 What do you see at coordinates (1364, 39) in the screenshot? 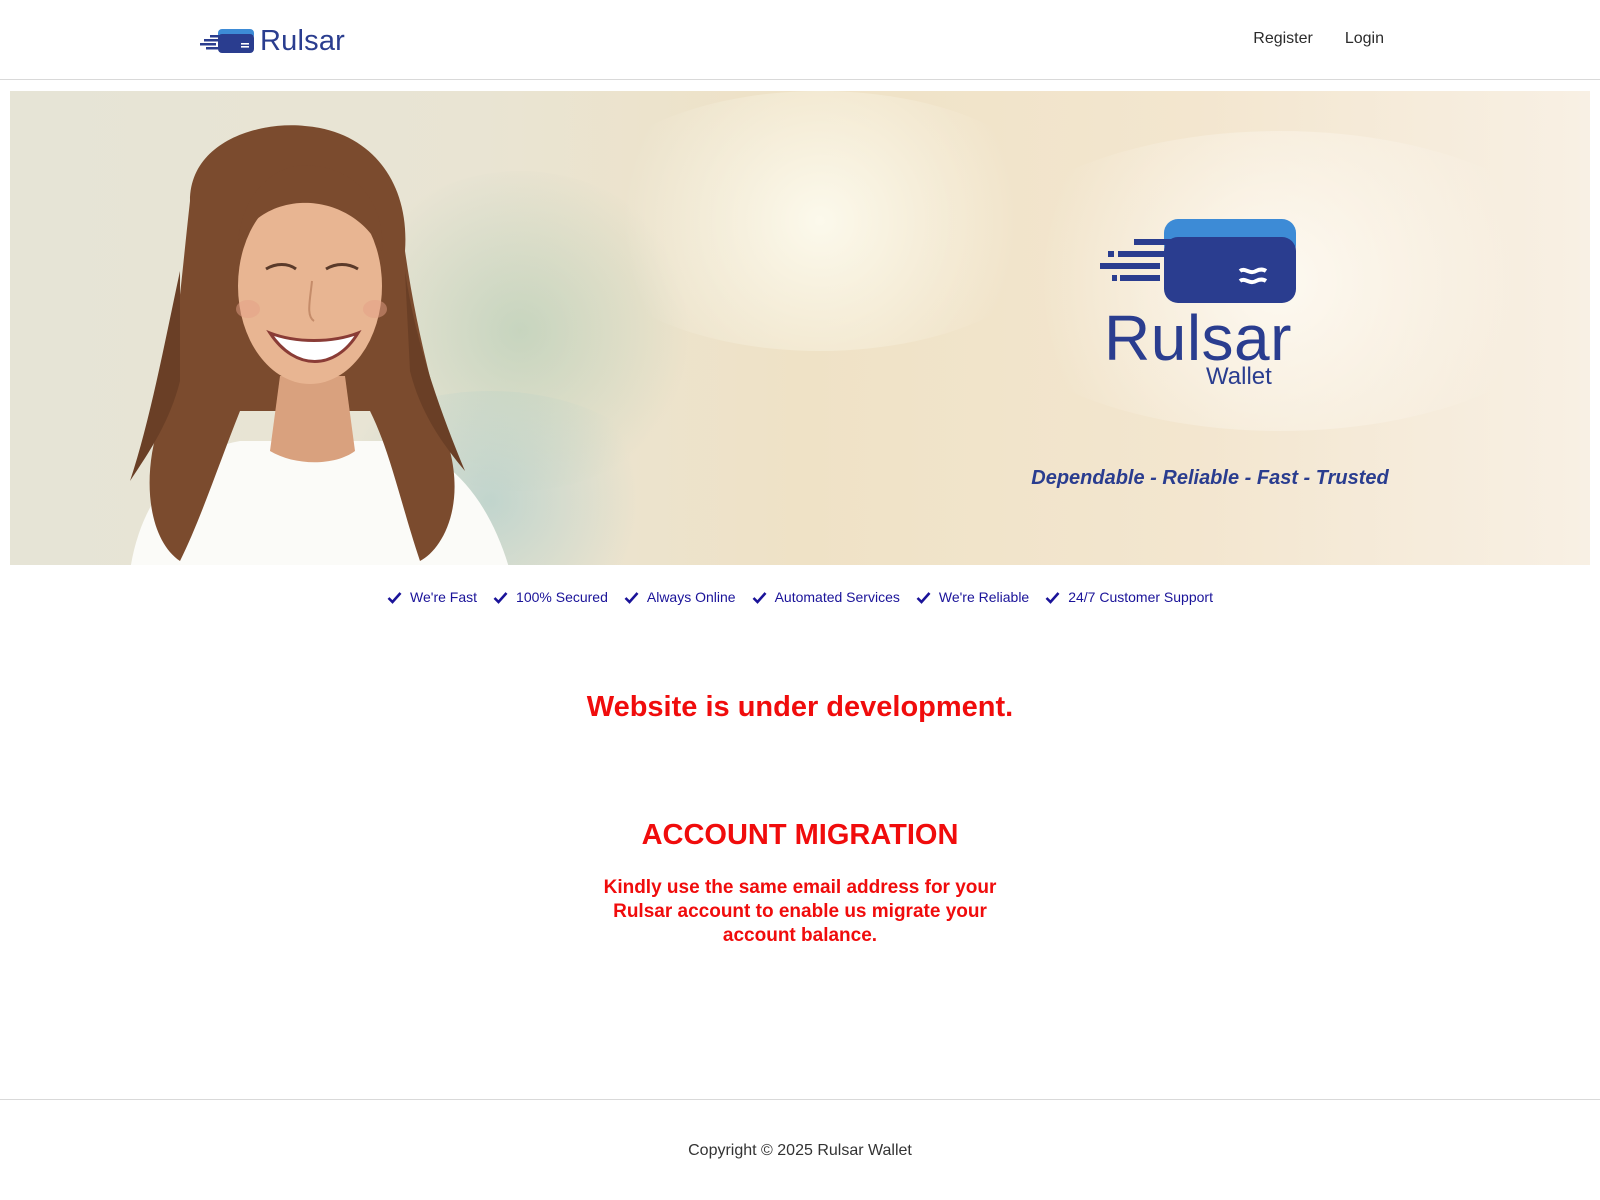
I see `nav-login-link: Login` at bounding box center [1364, 39].